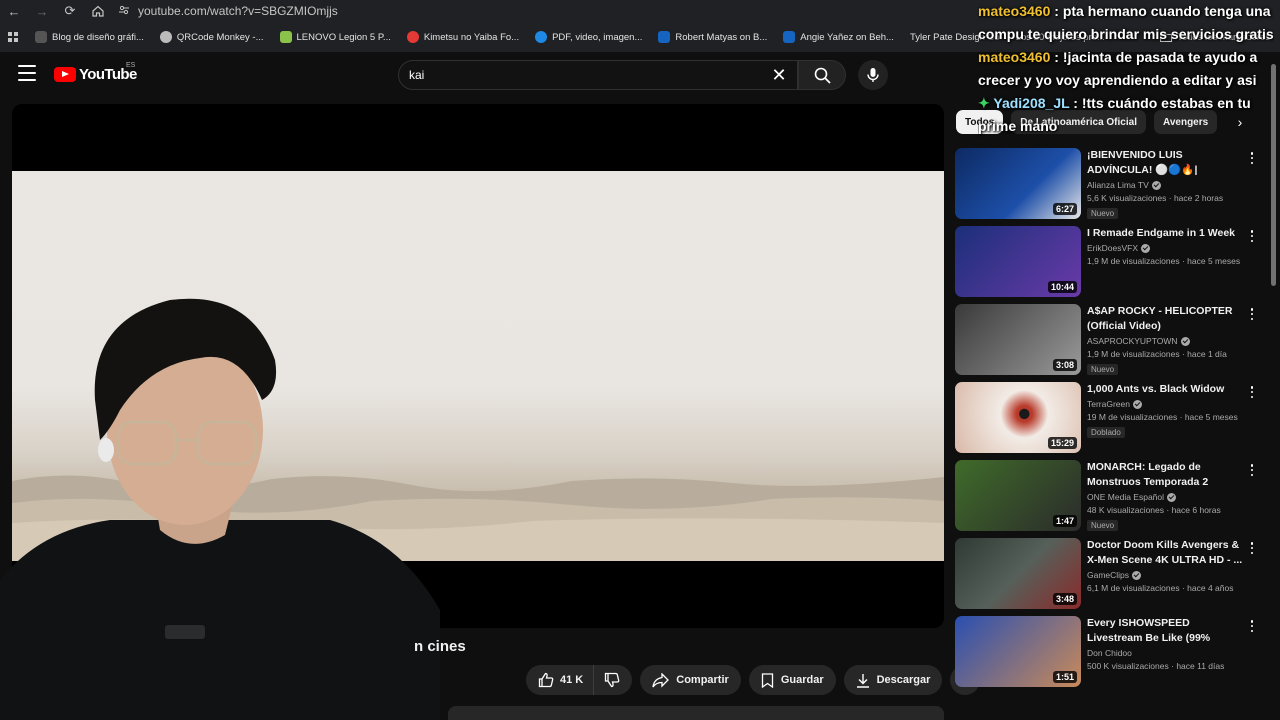 The height and width of the screenshot is (720, 1280). What do you see at coordinates (1162, 417) in the screenshot?
I see `video-meta: 19 M de visualizaciones · hace 5 meses` at bounding box center [1162, 417].